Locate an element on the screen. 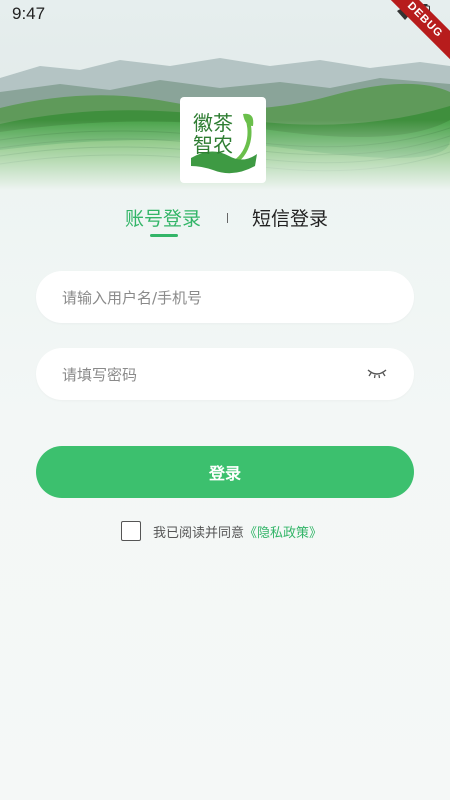 The image size is (450, 800). tab-sms-login: 短信登录 is located at coordinates (290, 217).